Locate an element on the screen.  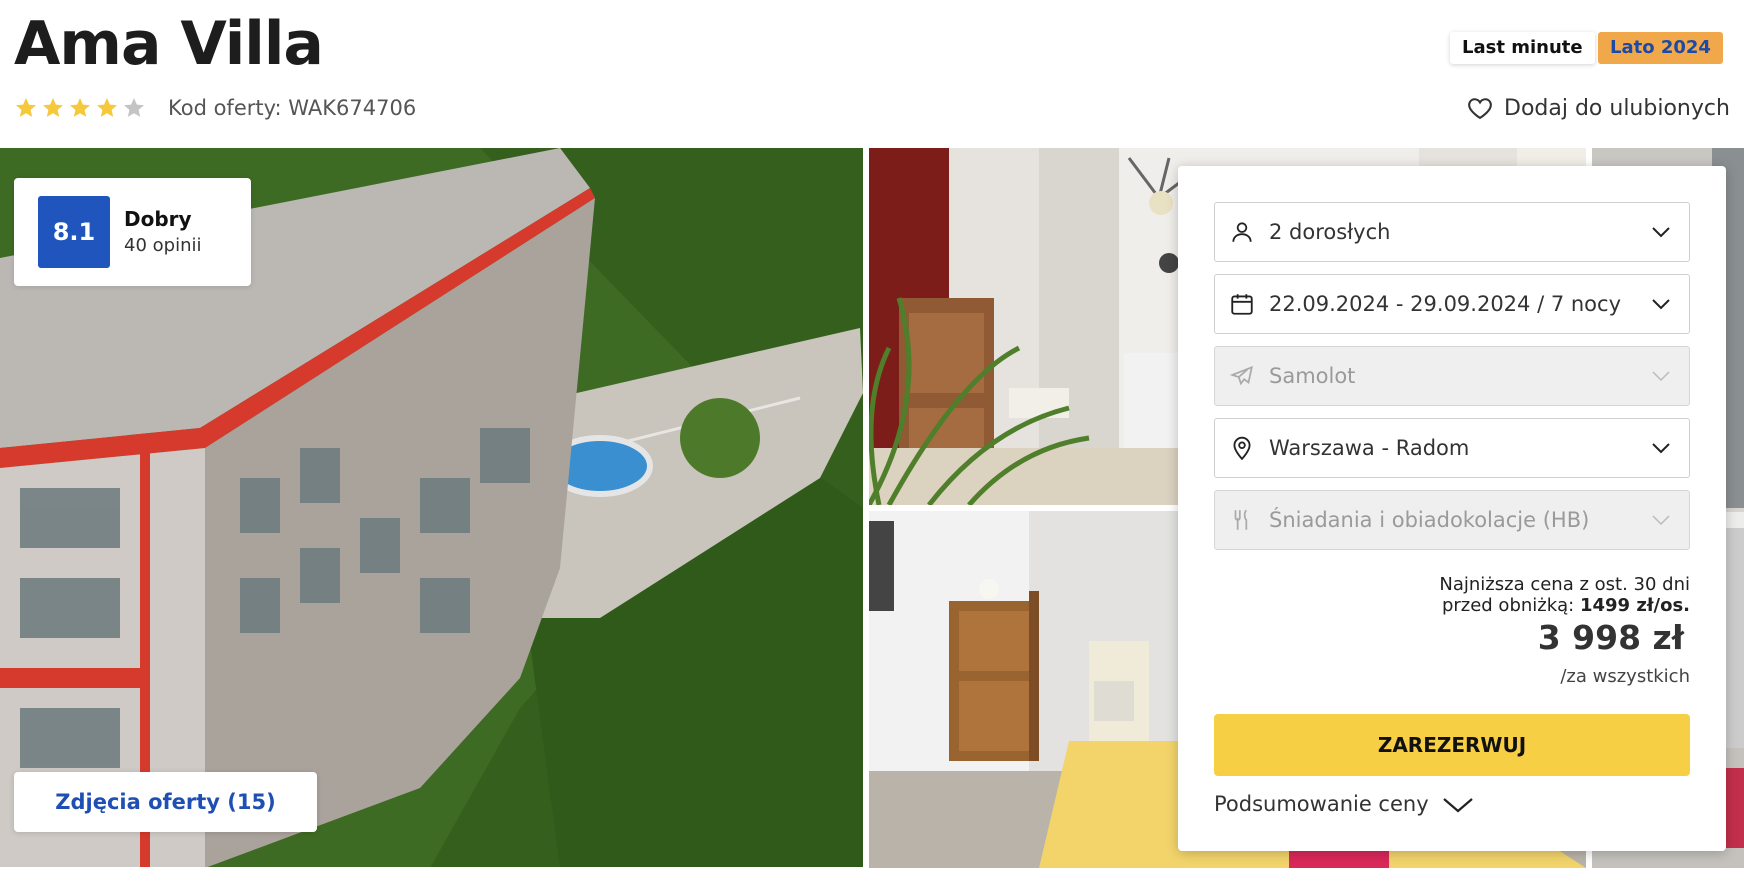
transport-select: Samolot is located at coordinates (1452, 376).